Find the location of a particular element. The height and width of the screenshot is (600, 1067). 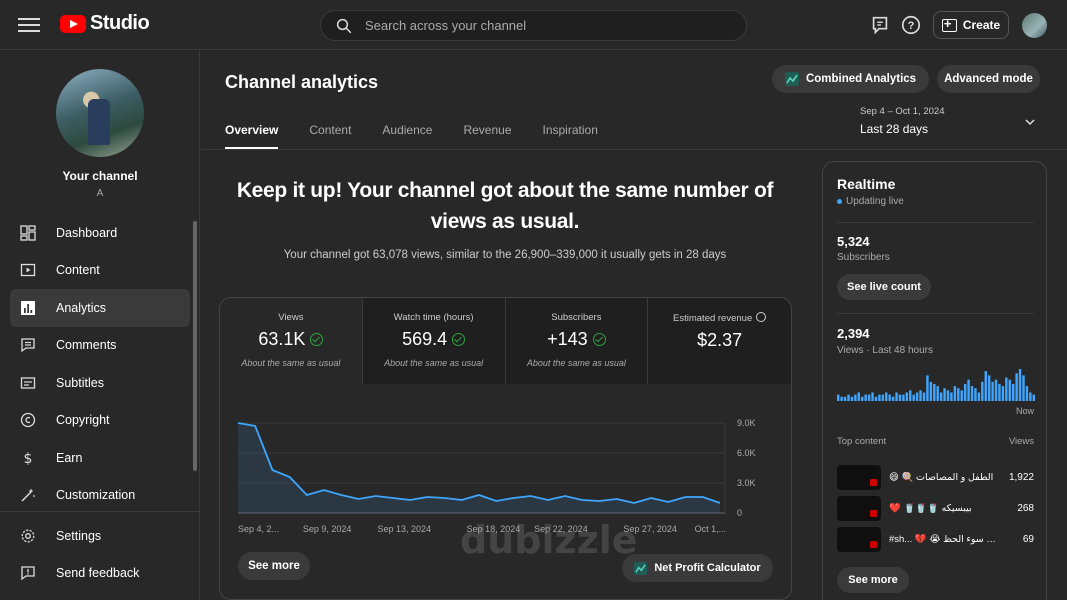

sidebar-item-label: Settings is located at coordinates (79, 535).